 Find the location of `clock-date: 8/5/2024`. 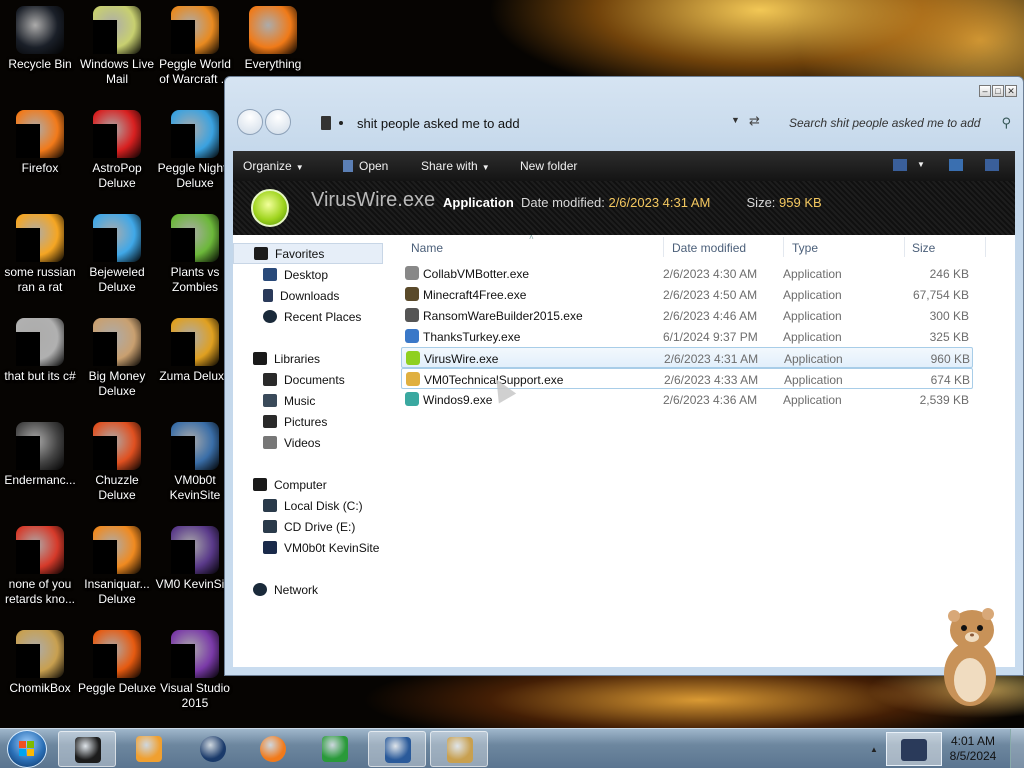

clock-date: 8/5/2024 is located at coordinates (973, 756).